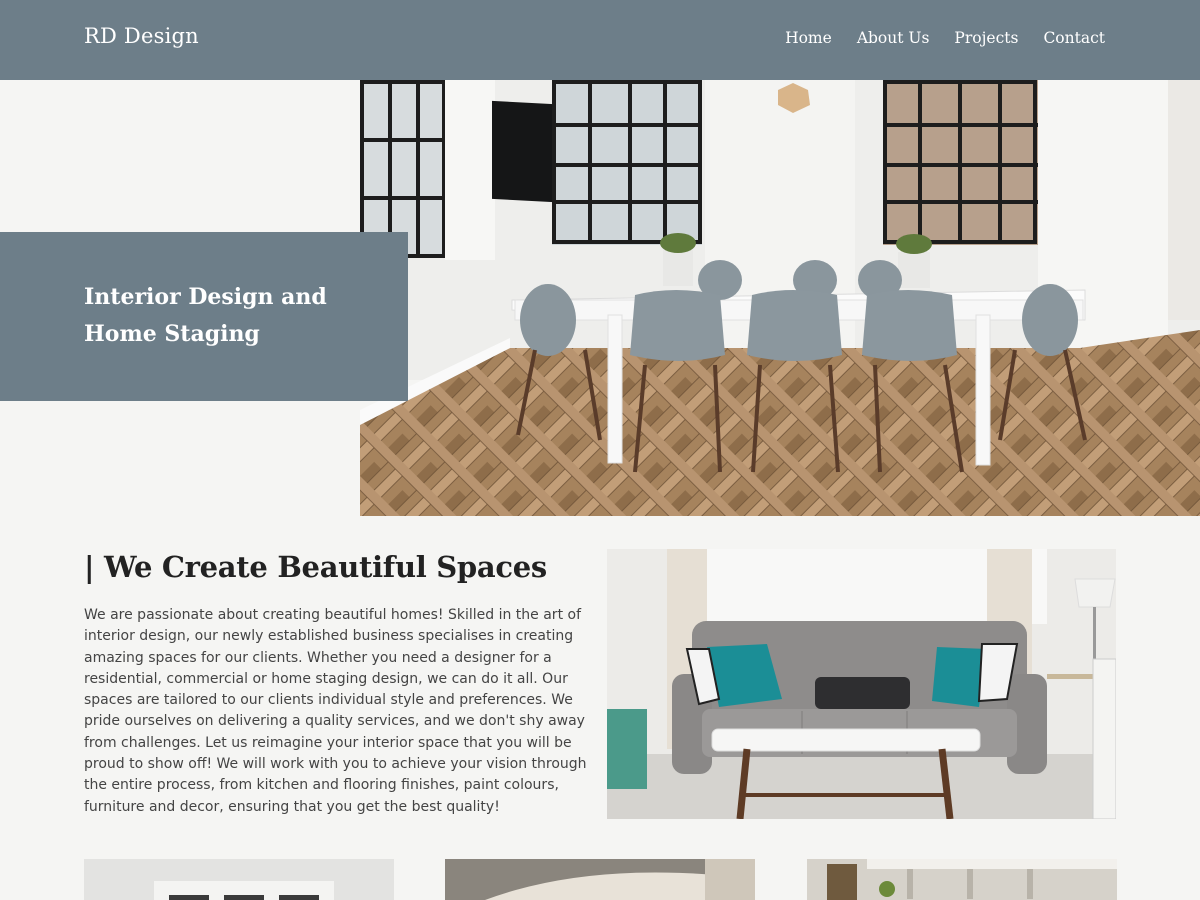  What do you see at coordinates (893, 38) in the screenshot?
I see `nav-about-us: About Us` at bounding box center [893, 38].